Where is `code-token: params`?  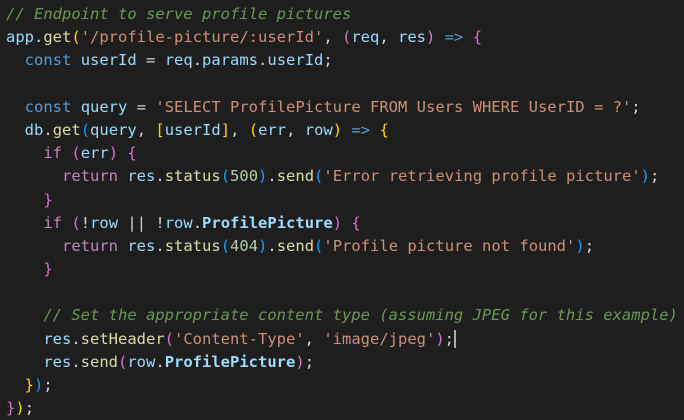 code-token: params is located at coordinates (230, 60).